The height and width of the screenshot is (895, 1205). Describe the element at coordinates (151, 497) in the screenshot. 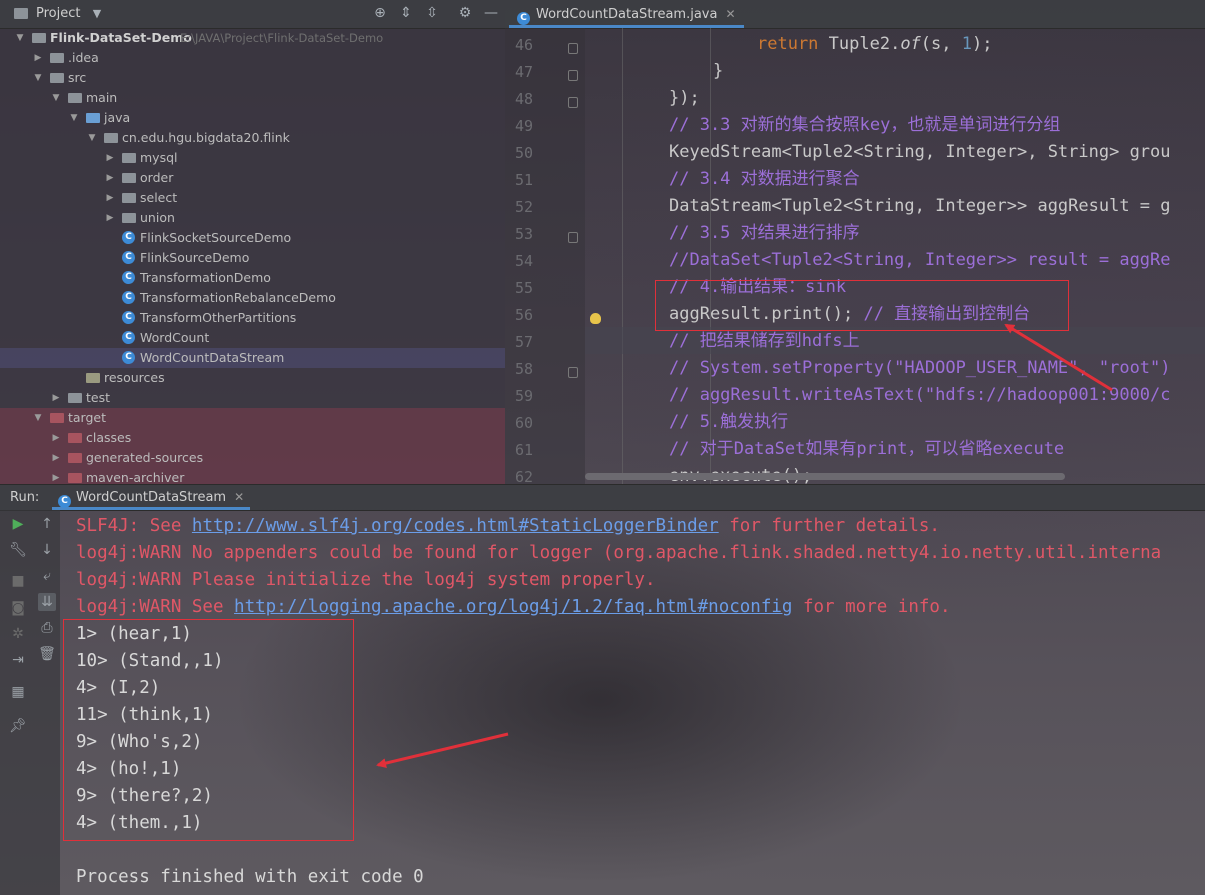

I see `run-tab-wordcountdatastream: C WordCountDataStream ✕` at that location.